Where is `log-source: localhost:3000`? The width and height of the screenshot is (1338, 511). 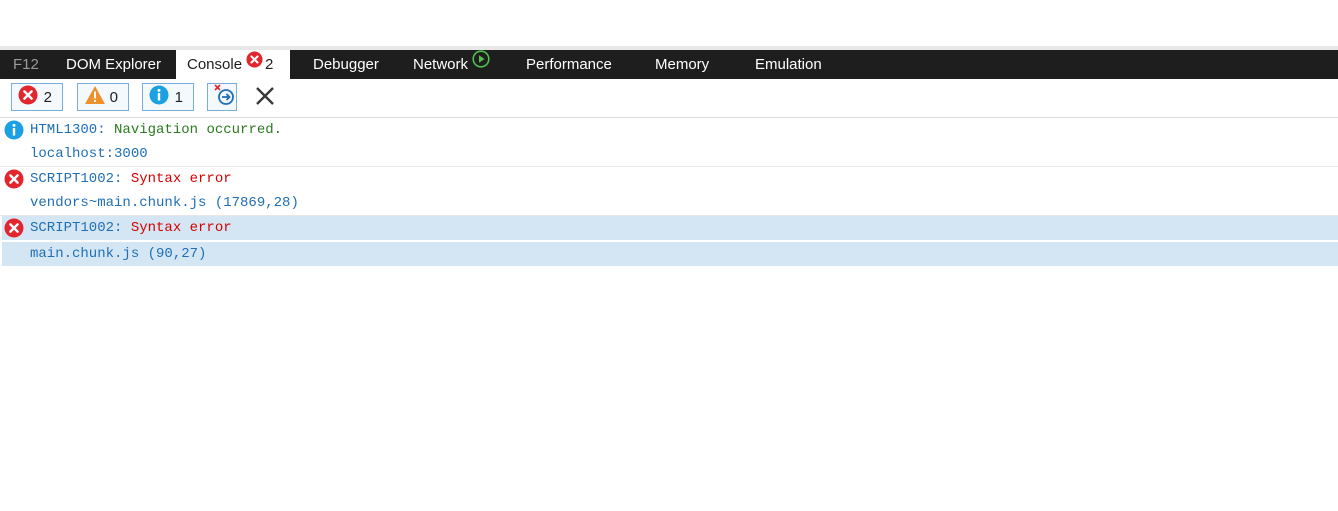
log-source: localhost:3000 is located at coordinates (89, 154).